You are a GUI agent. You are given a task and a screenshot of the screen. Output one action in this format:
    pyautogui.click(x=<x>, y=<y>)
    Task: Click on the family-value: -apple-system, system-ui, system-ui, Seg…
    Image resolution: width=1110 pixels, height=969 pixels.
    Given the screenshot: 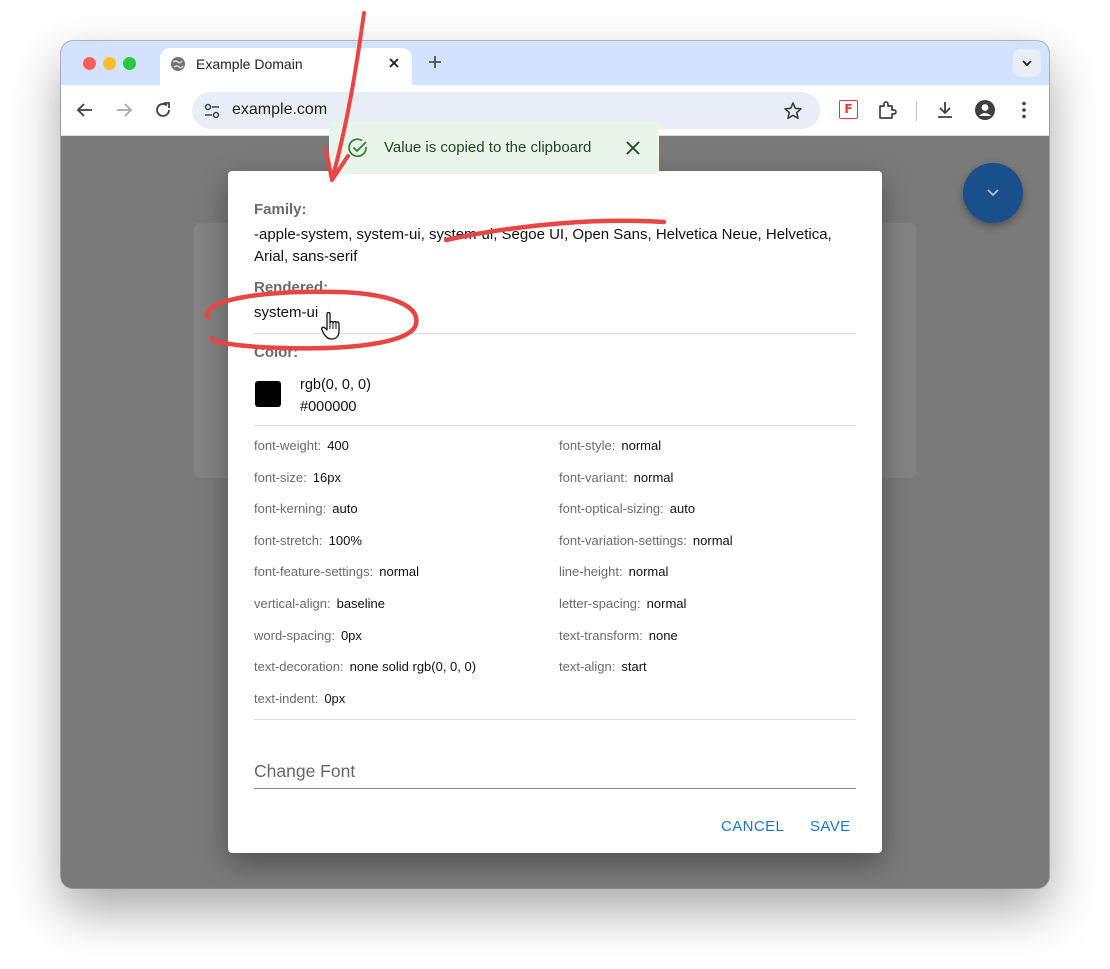 What is the action you would take?
    pyautogui.click(x=557, y=246)
    